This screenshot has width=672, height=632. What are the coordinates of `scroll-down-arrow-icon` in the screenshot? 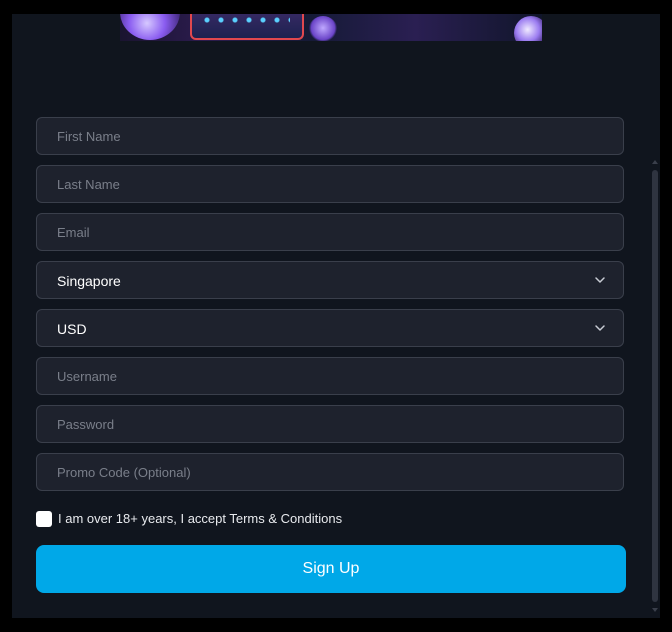 It's located at (655, 610).